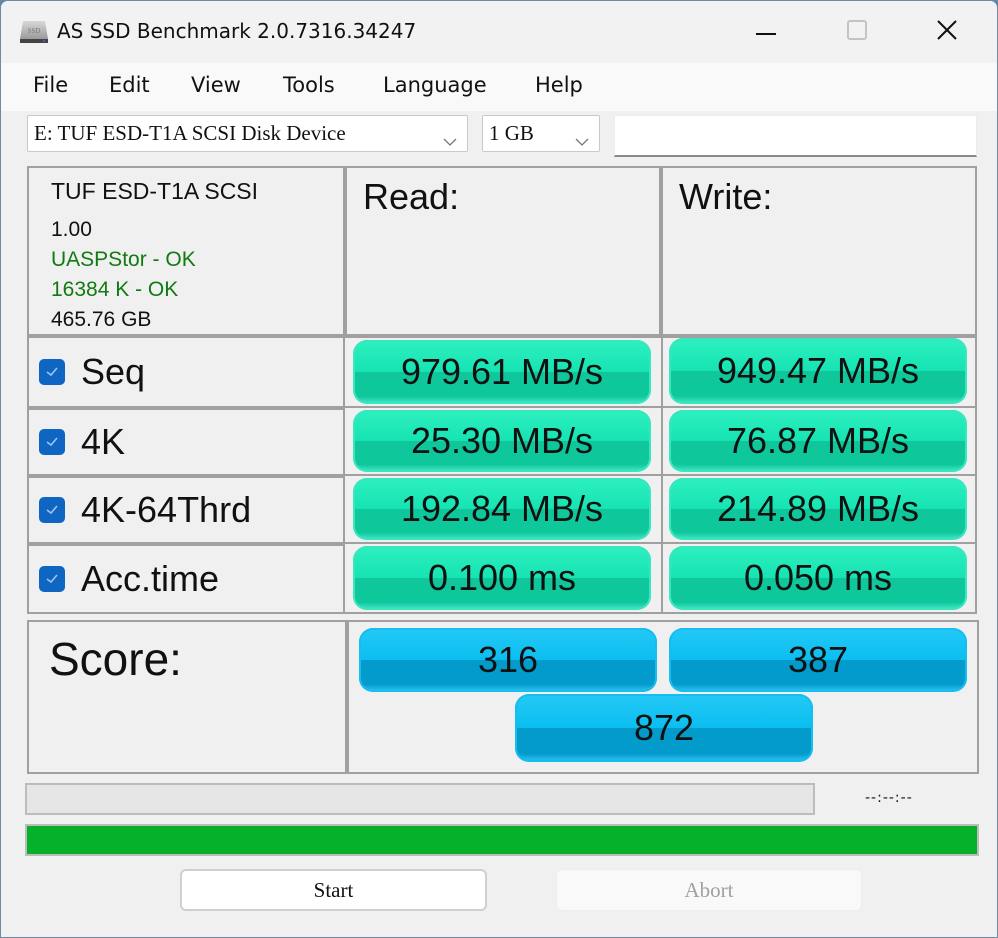 The width and height of the screenshot is (998, 938). I want to click on write-header: Write:, so click(726, 196).